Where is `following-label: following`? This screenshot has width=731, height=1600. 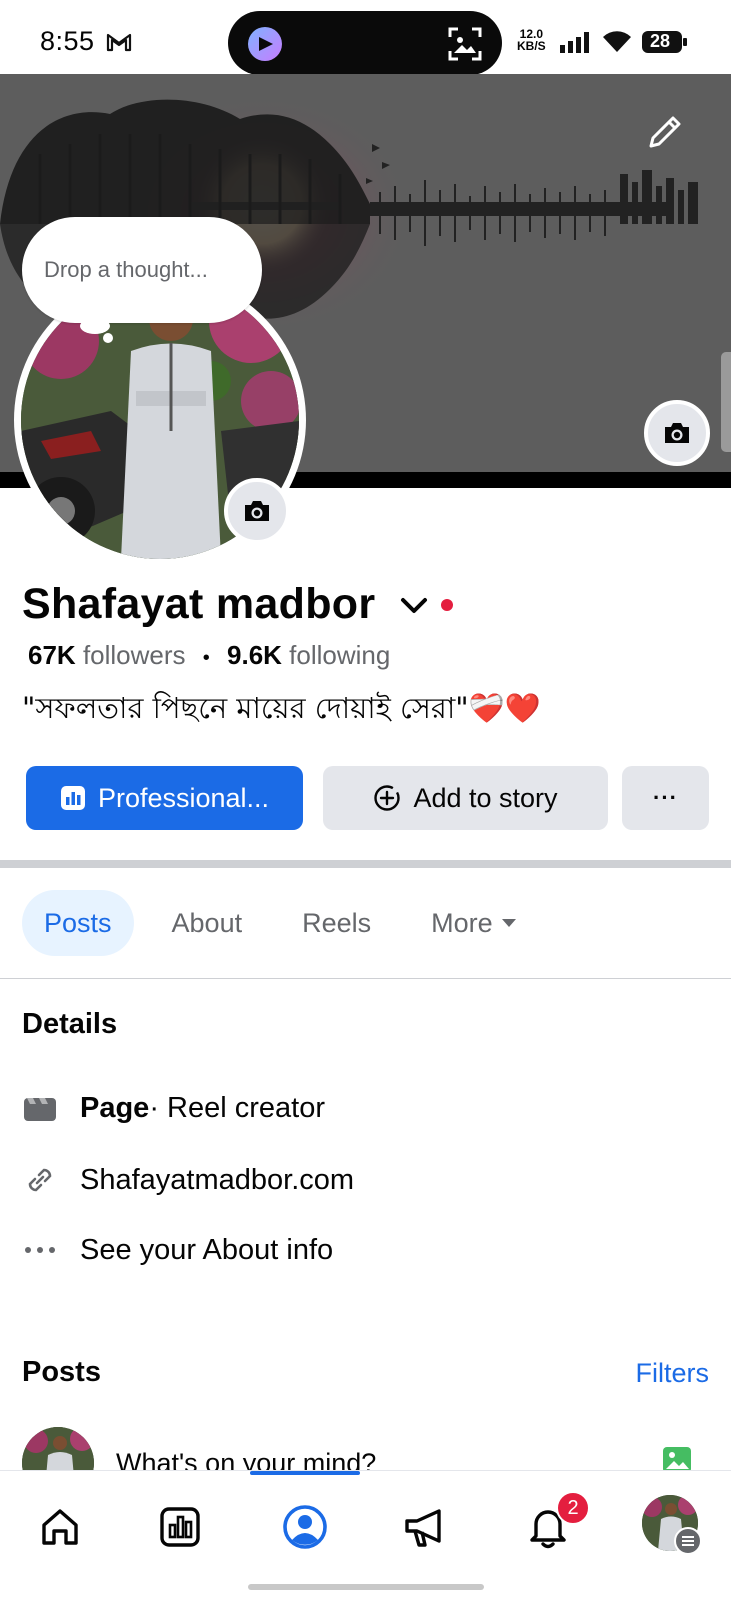
following-label: following is located at coordinates (340, 655).